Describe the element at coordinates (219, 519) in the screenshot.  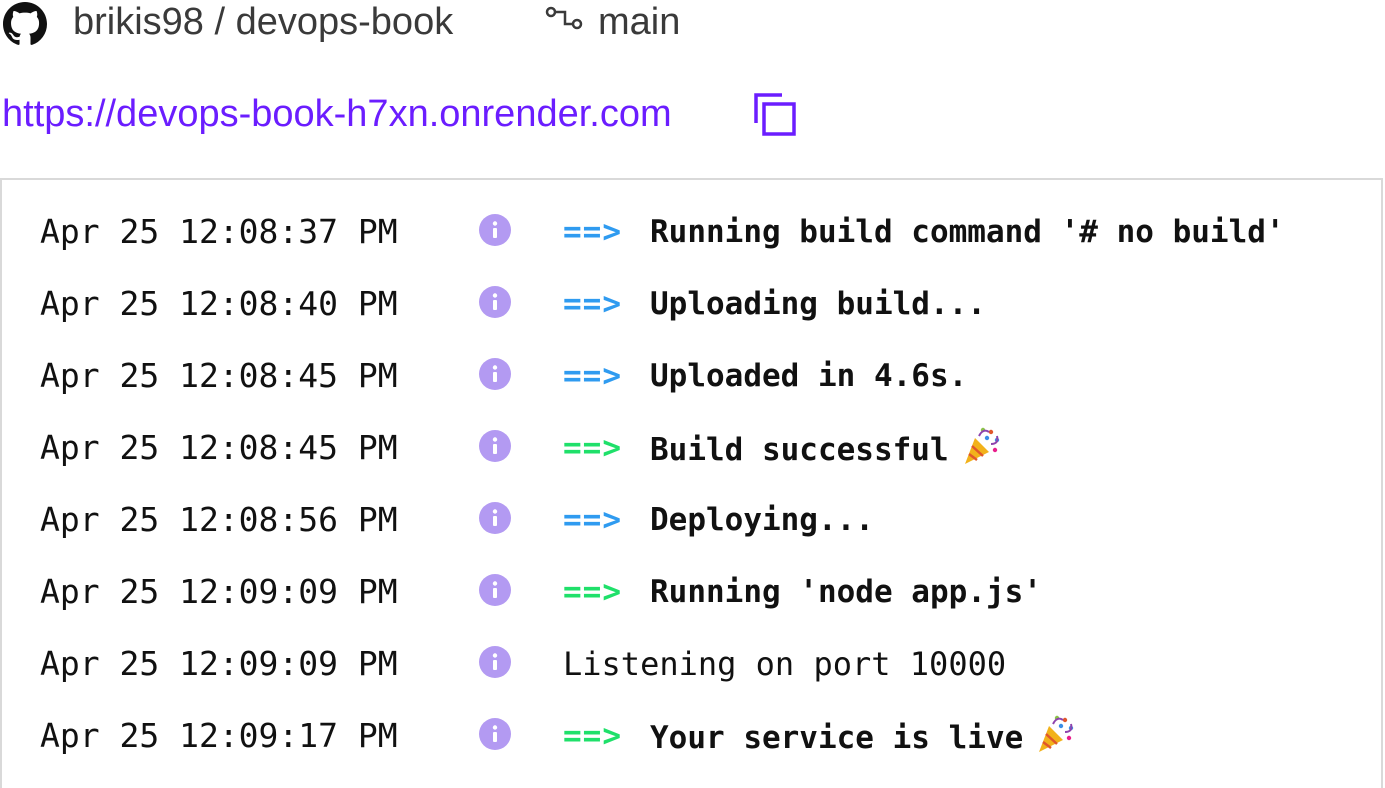
I see `log-timestamp: Apr 25 12:08:56 PM` at that location.